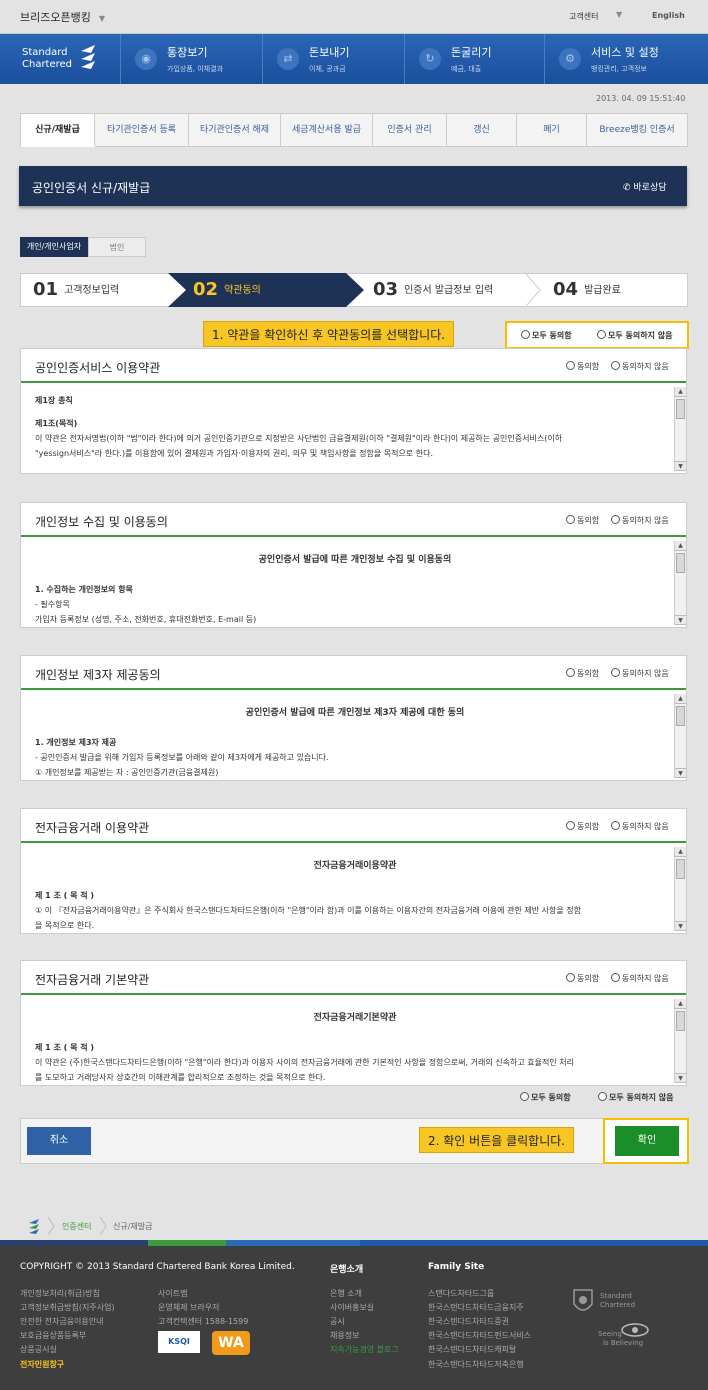 The width and height of the screenshot is (708, 1390). What do you see at coordinates (468, 1321) in the screenshot?
I see `footer-link: 한국스탠다드차타드증권` at bounding box center [468, 1321].